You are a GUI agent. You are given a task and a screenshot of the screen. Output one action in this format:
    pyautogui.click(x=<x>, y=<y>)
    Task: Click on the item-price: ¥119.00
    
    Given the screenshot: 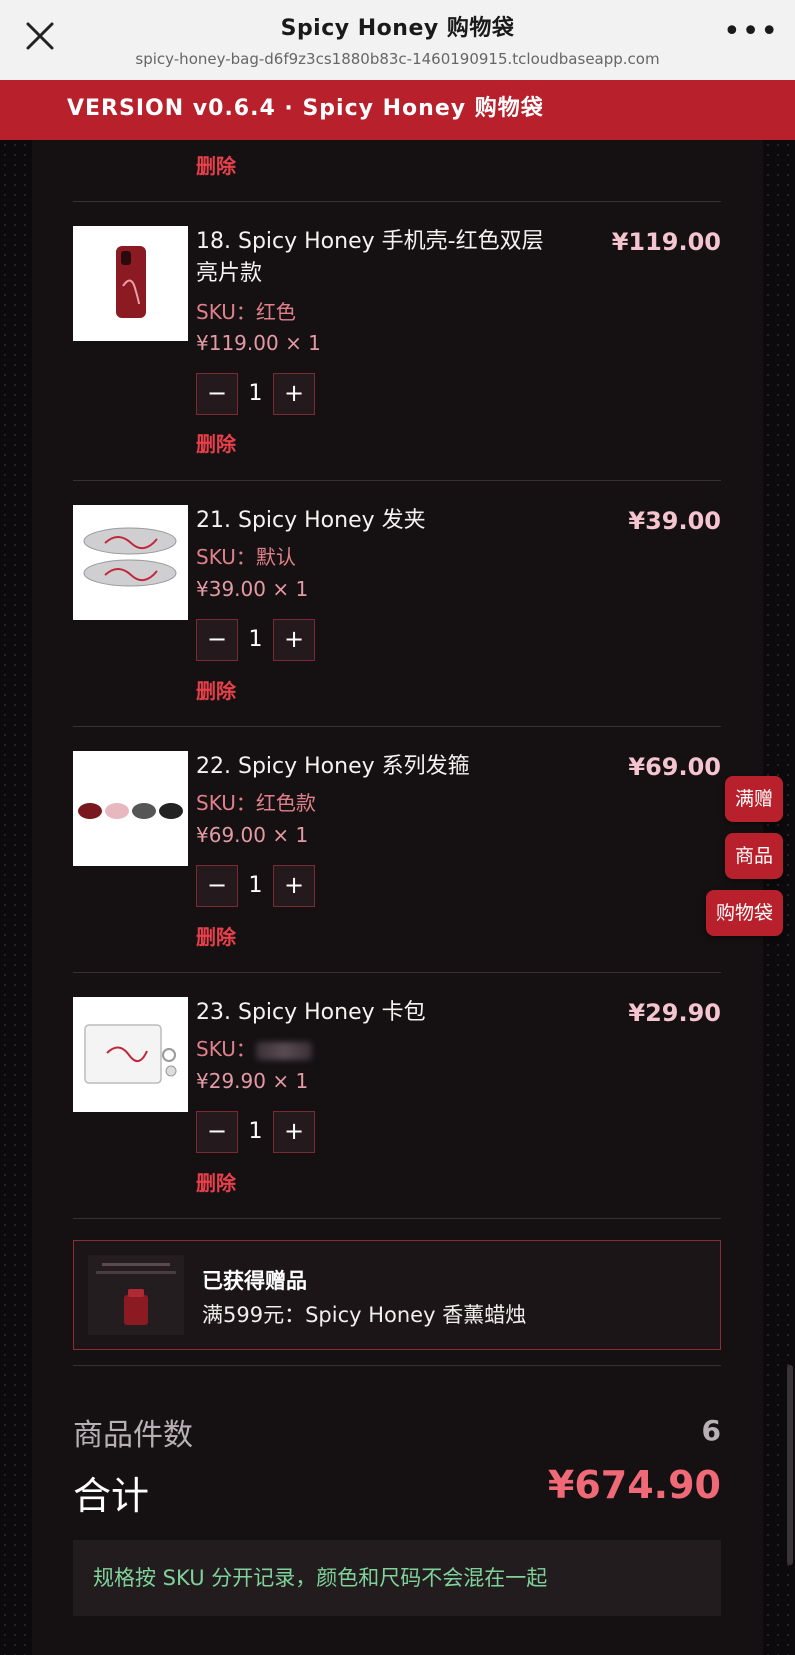 What is the action you would take?
    pyautogui.click(x=666, y=242)
    